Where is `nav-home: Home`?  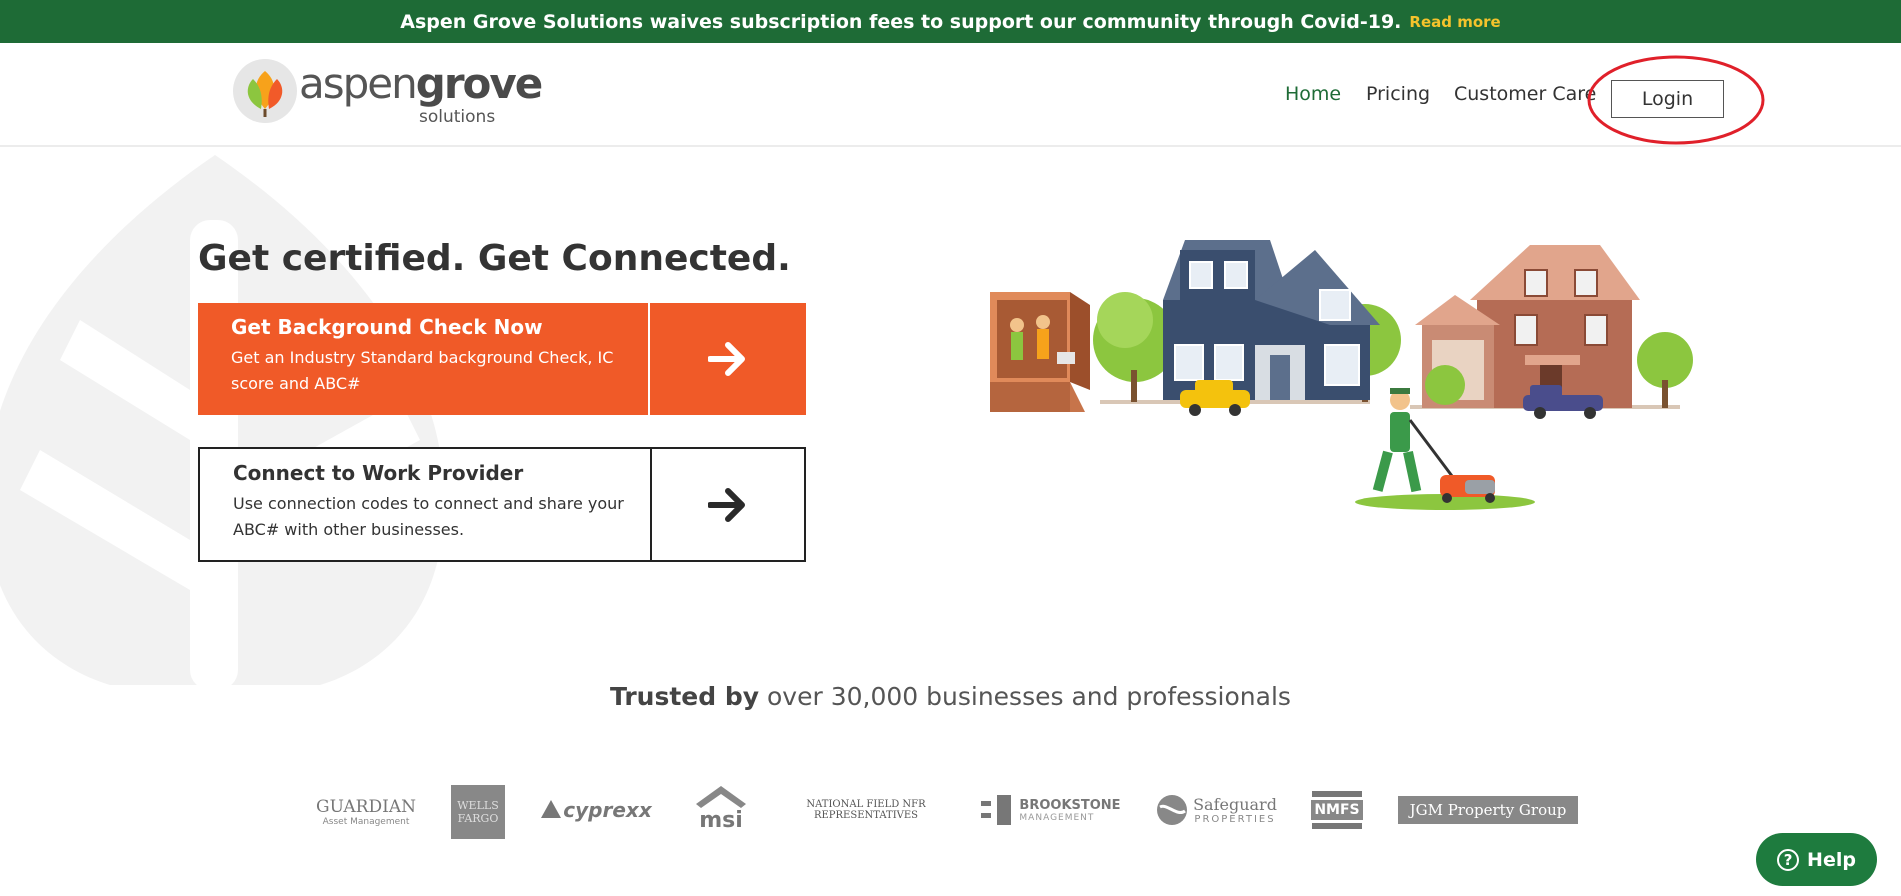
nav-home: Home is located at coordinates (1313, 94).